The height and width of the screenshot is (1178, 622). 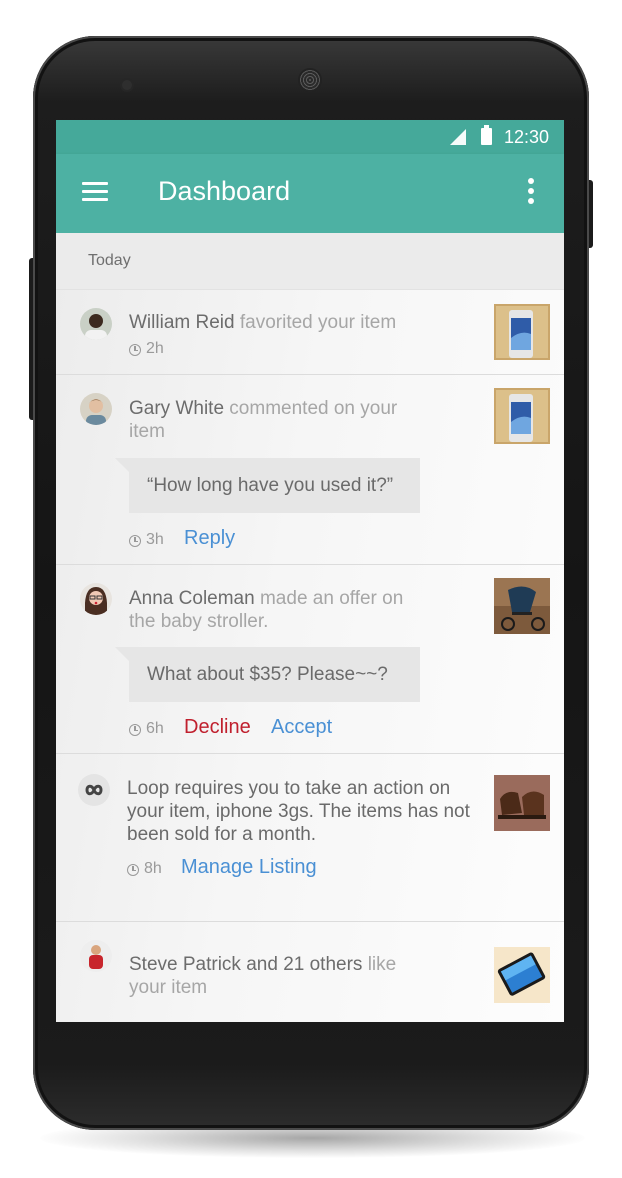 What do you see at coordinates (310, 137) in the screenshot?
I see `status-bar: 12:30` at bounding box center [310, 137].